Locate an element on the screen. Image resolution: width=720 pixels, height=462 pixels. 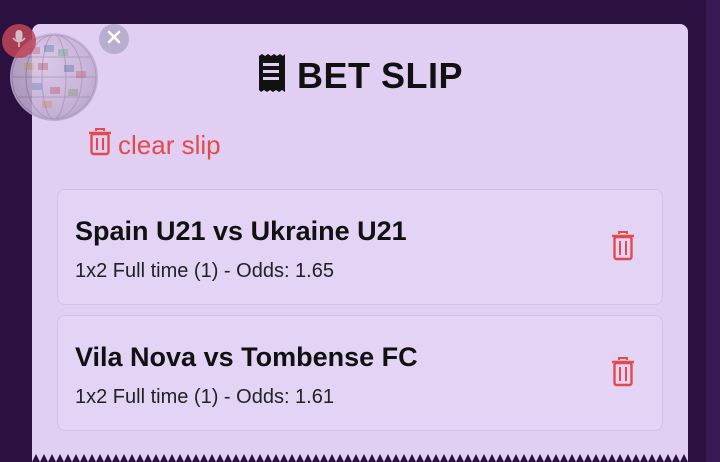
bet-slip-header: BET SLIP is located at coordinates (360, 75).